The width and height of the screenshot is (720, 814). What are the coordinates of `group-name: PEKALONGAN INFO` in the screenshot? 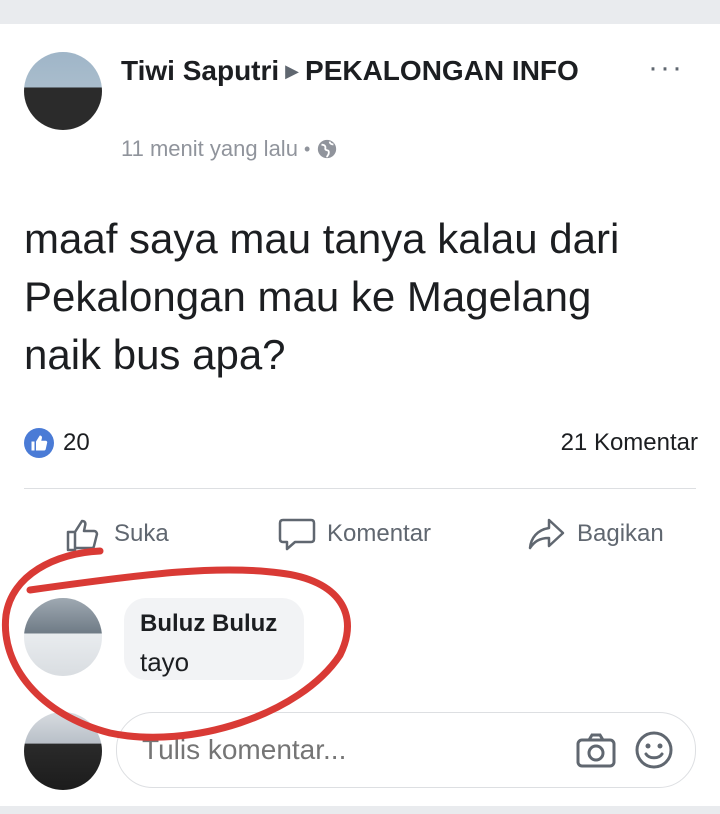 It's located at (442, 70).